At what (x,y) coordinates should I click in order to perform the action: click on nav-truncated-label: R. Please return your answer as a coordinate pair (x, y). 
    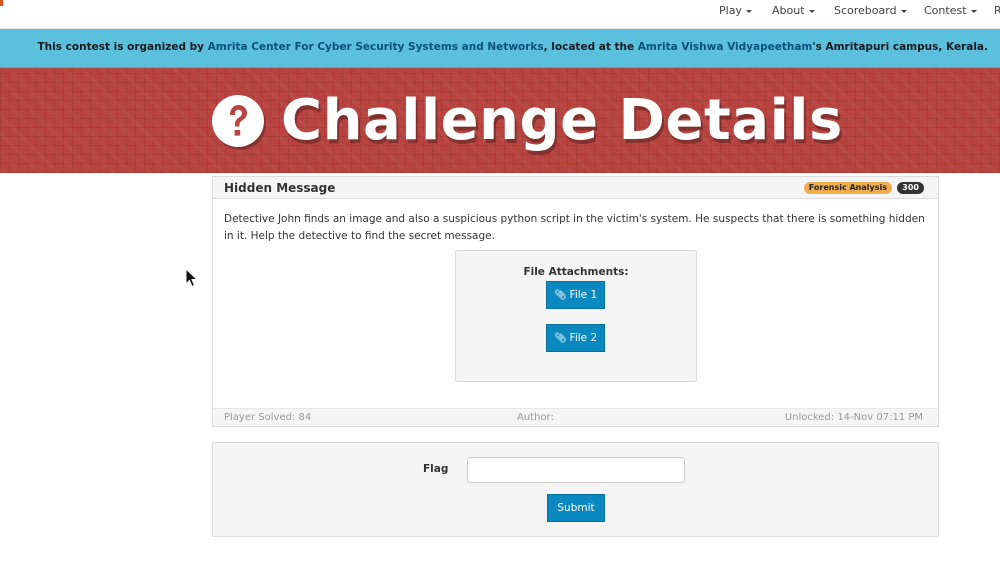
    Looking at the image, I should click on (997, 10).